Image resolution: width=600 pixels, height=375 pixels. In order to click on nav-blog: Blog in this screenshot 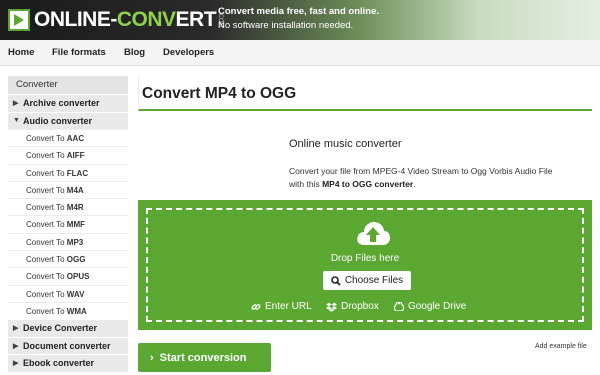, I will do `click(134, 52)`.